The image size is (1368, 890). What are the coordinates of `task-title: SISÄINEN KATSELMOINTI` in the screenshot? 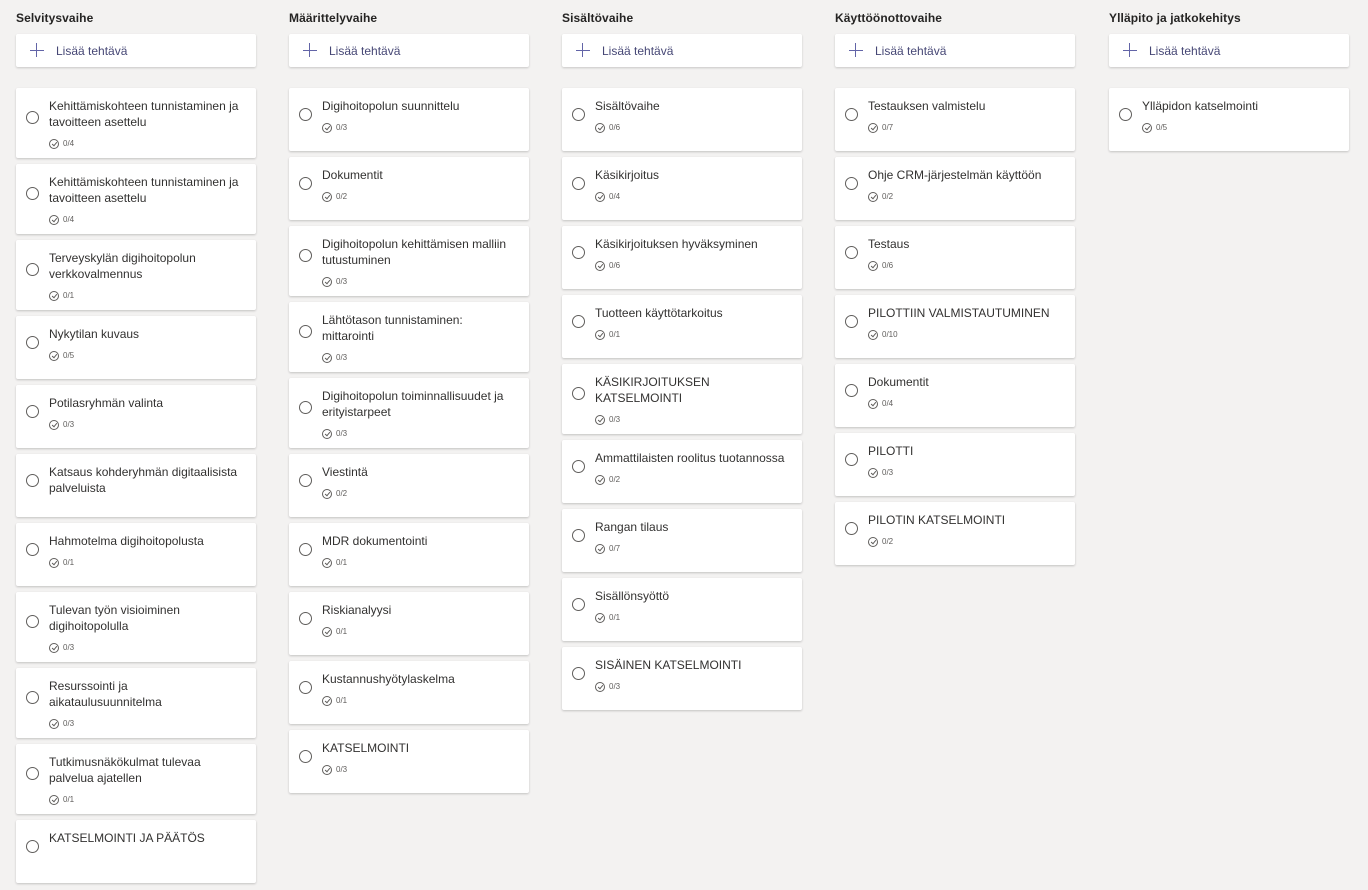 It's located at (668, 665).